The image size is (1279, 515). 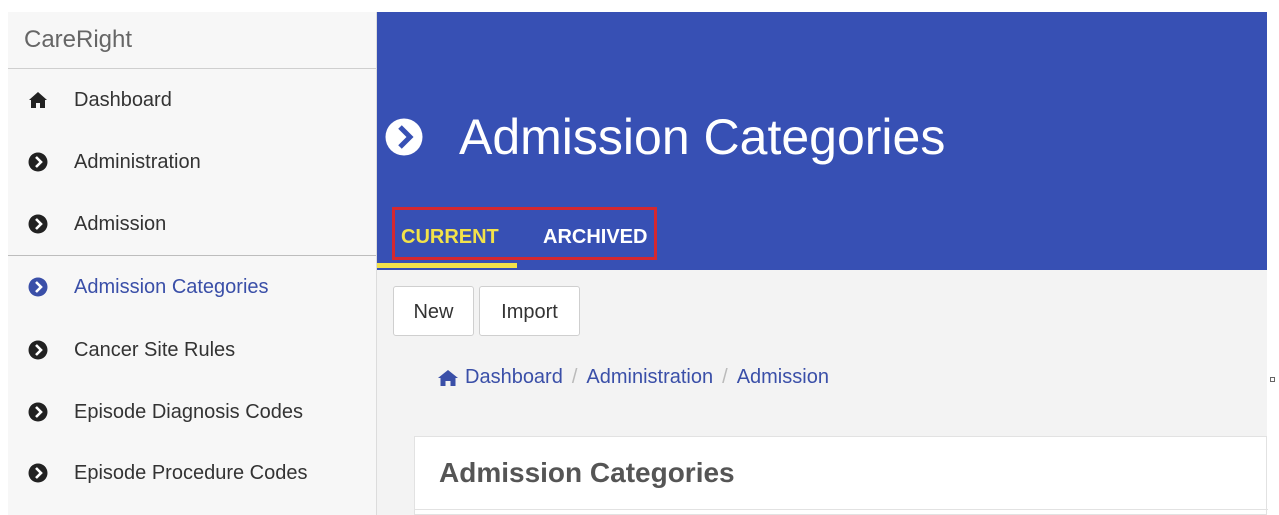 What do you see at coordinates (155, 350) in the screenshot?
I see `sidebar-item-label: Cancer Site Rules` at bounding box center [155, 350].